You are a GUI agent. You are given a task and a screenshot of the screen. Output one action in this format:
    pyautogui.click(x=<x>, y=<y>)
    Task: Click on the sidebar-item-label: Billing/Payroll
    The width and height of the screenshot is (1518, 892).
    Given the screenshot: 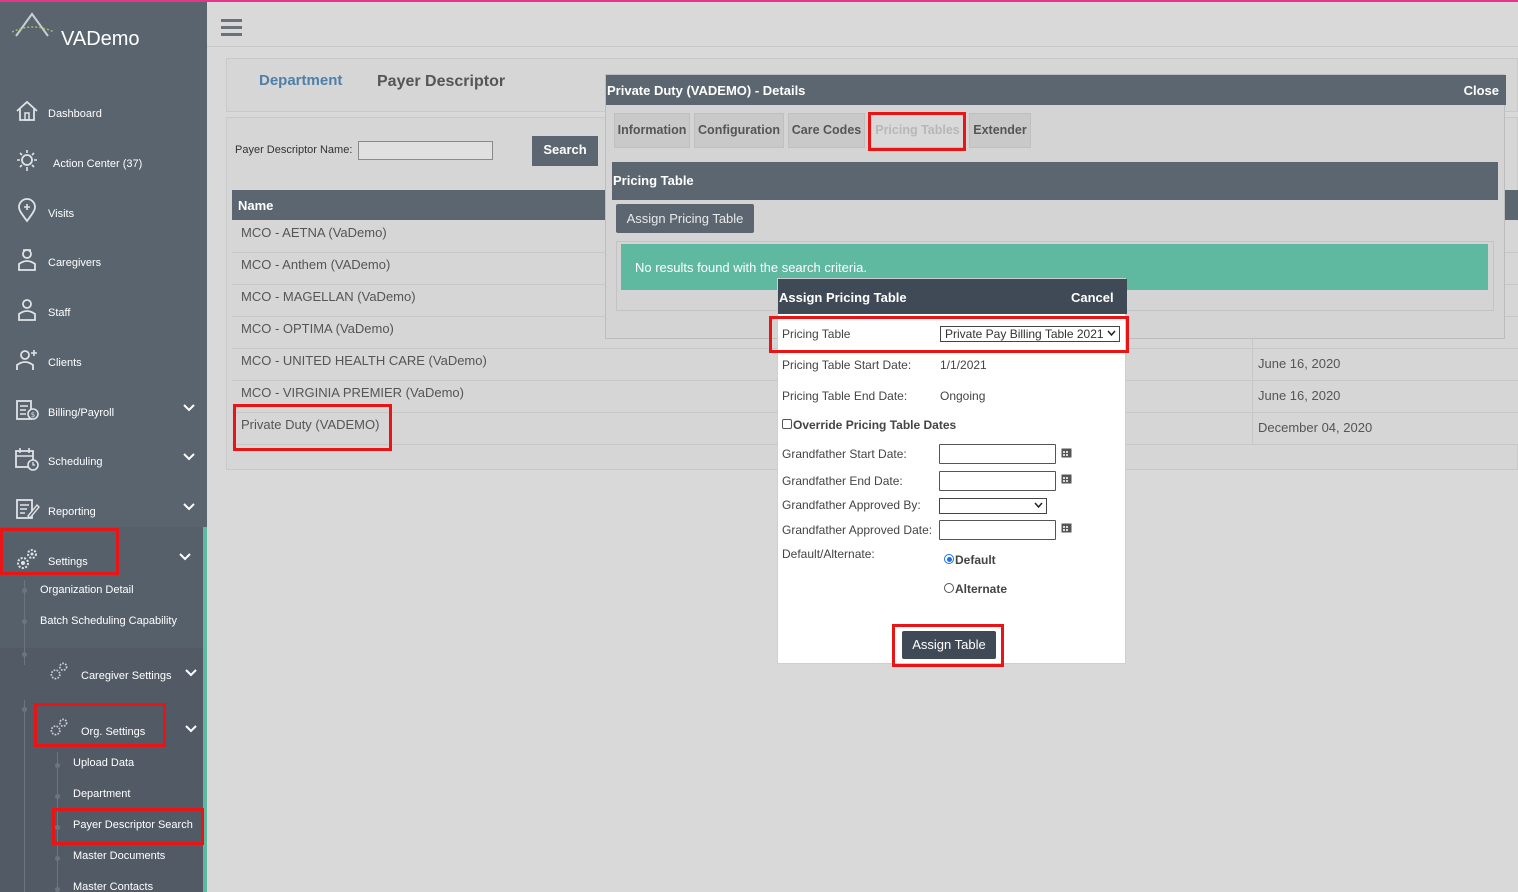 What is the action you would take?
    pyautogui.click(x=81, y=413)
    